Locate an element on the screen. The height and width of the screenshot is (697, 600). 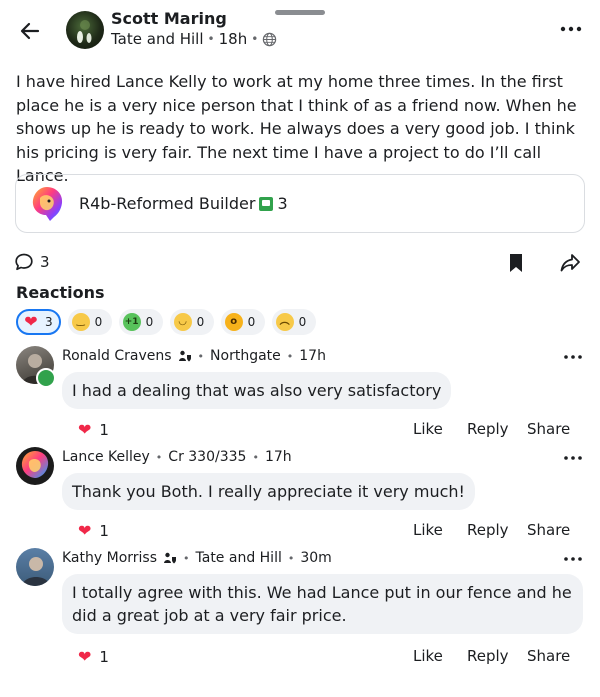
share-arrow-icon is located at coordinates (570, 263).